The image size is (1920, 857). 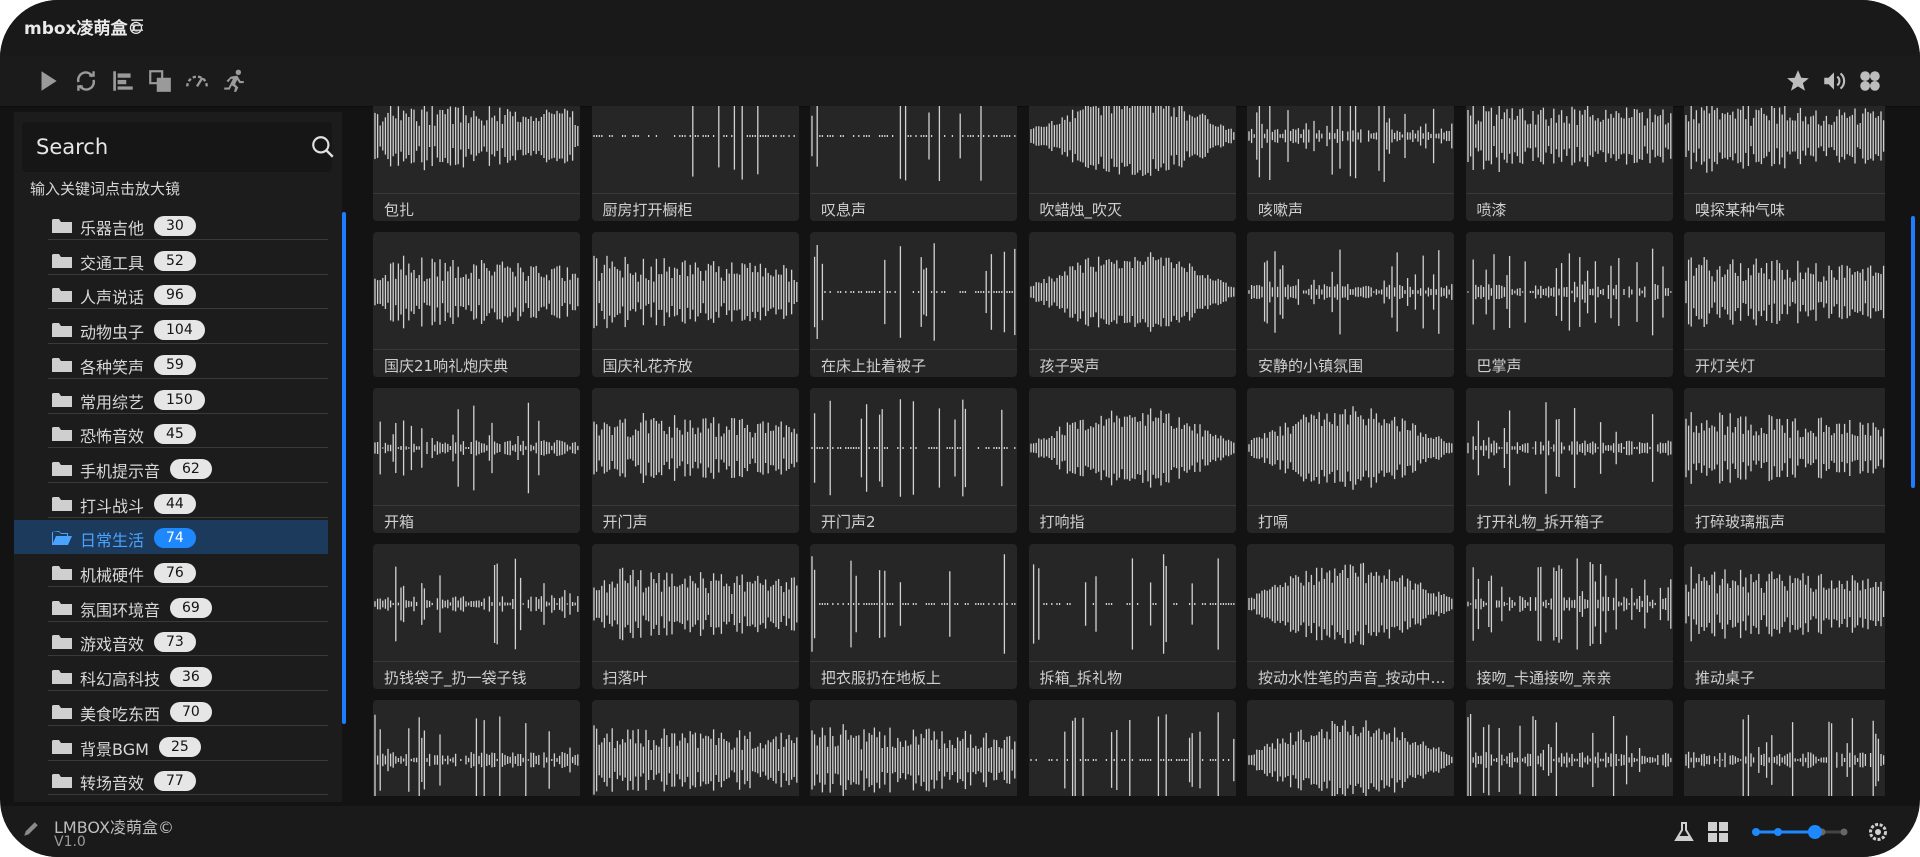 I want to click on sound-card: 摔杯子_碎了, so click(x=476, y=748).